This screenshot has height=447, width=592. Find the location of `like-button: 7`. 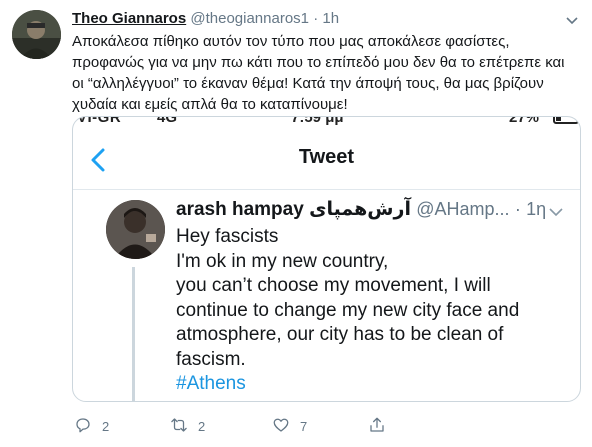

like-button: 7 is located at coordinates (289, 426).